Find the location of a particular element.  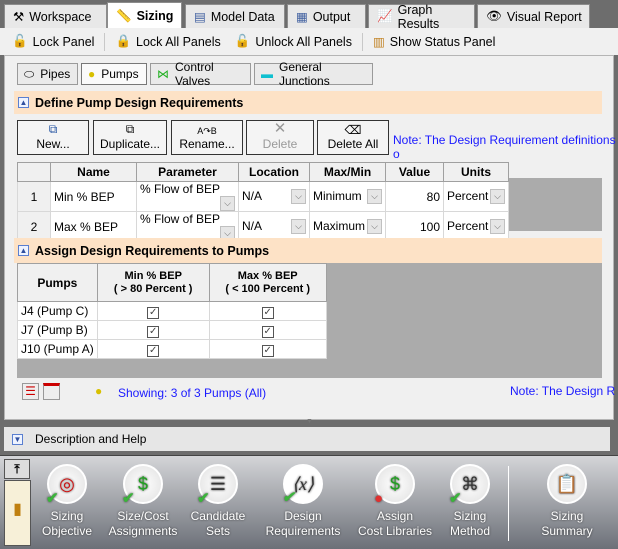

max-min-select: Maximum ⌵ is located at coordinates (347, 226).